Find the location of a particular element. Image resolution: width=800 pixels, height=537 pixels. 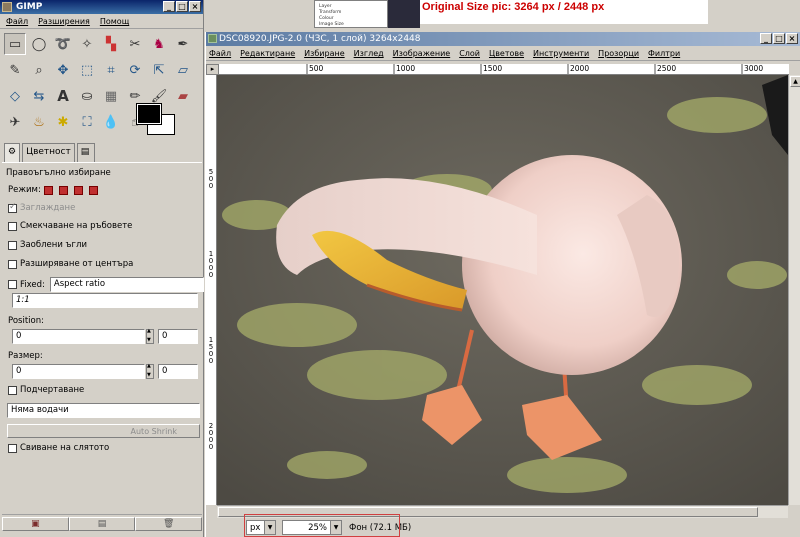

rotate-icon: ⟳ is located at coordinates (135, 70).